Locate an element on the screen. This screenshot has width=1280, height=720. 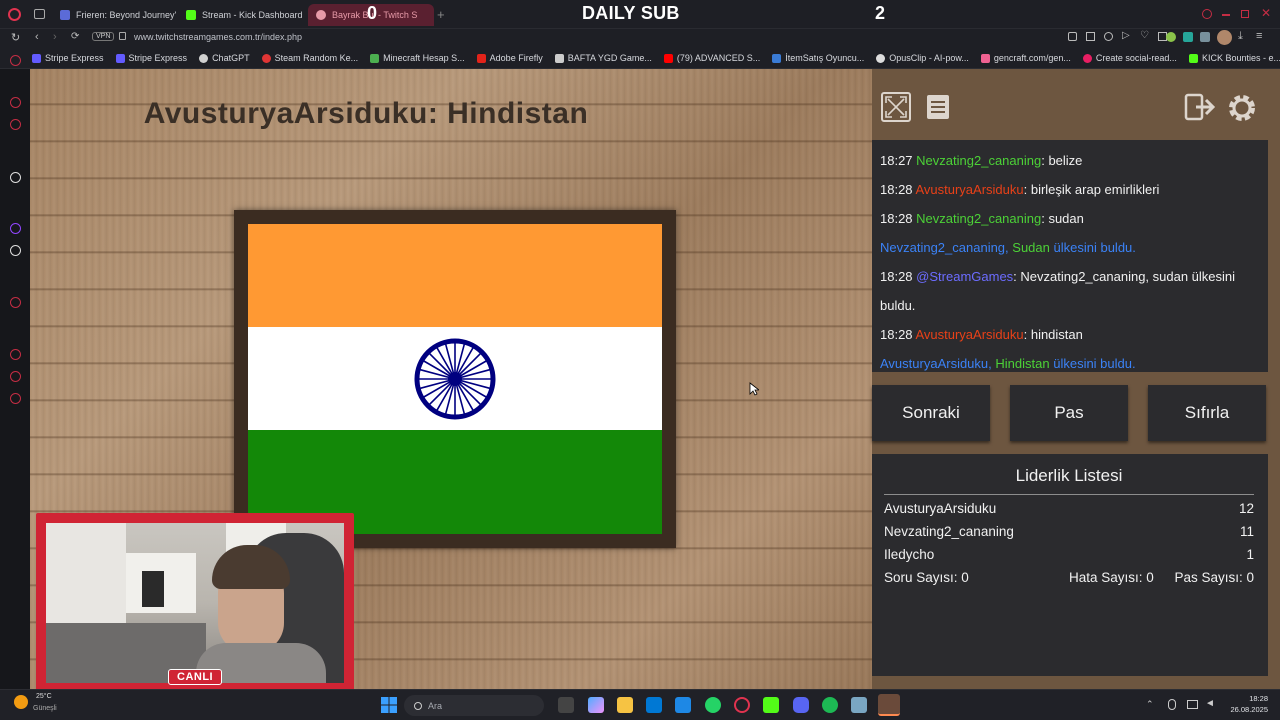
tab-kick-dashboard: Stream - Kick Dashboard is located at coordinates (242, 15).